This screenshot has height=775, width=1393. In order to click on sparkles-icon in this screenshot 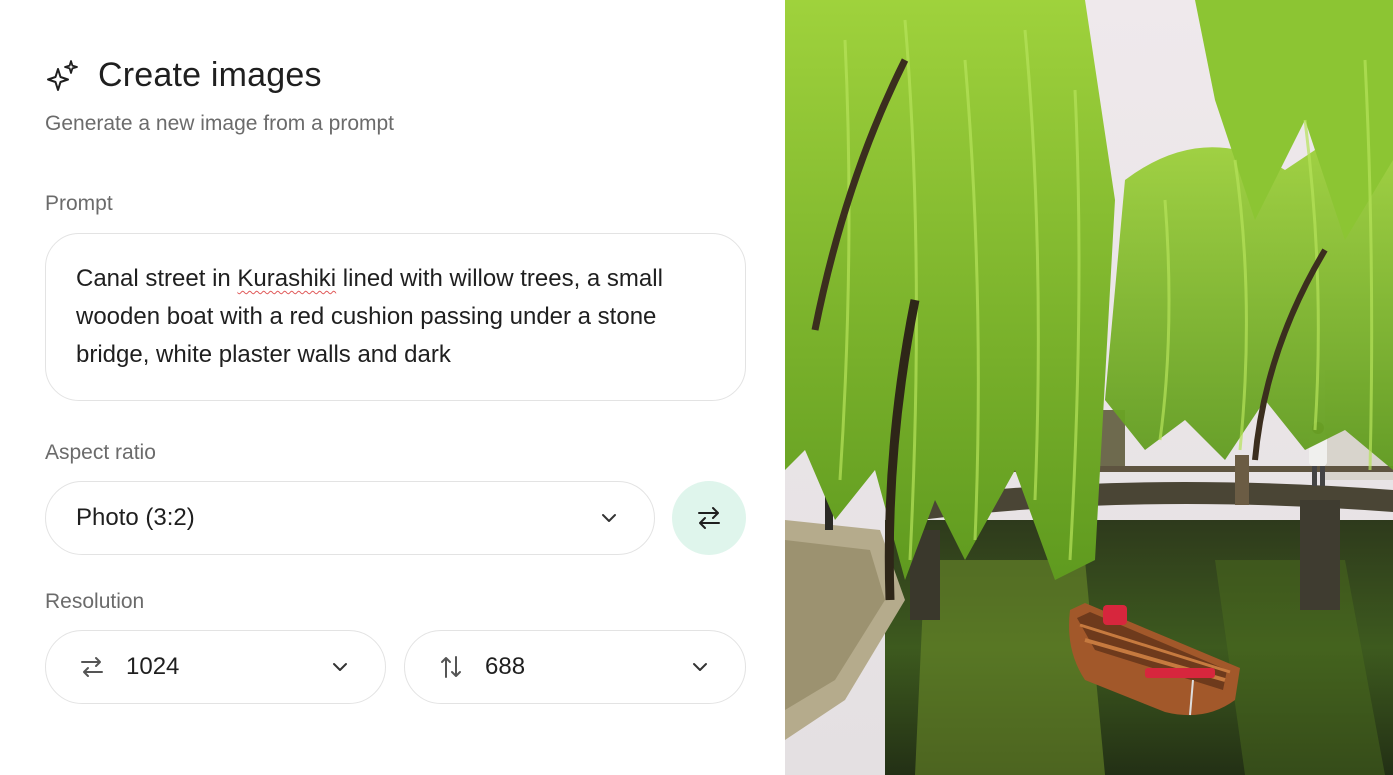, I will do `click(62, 75)`.